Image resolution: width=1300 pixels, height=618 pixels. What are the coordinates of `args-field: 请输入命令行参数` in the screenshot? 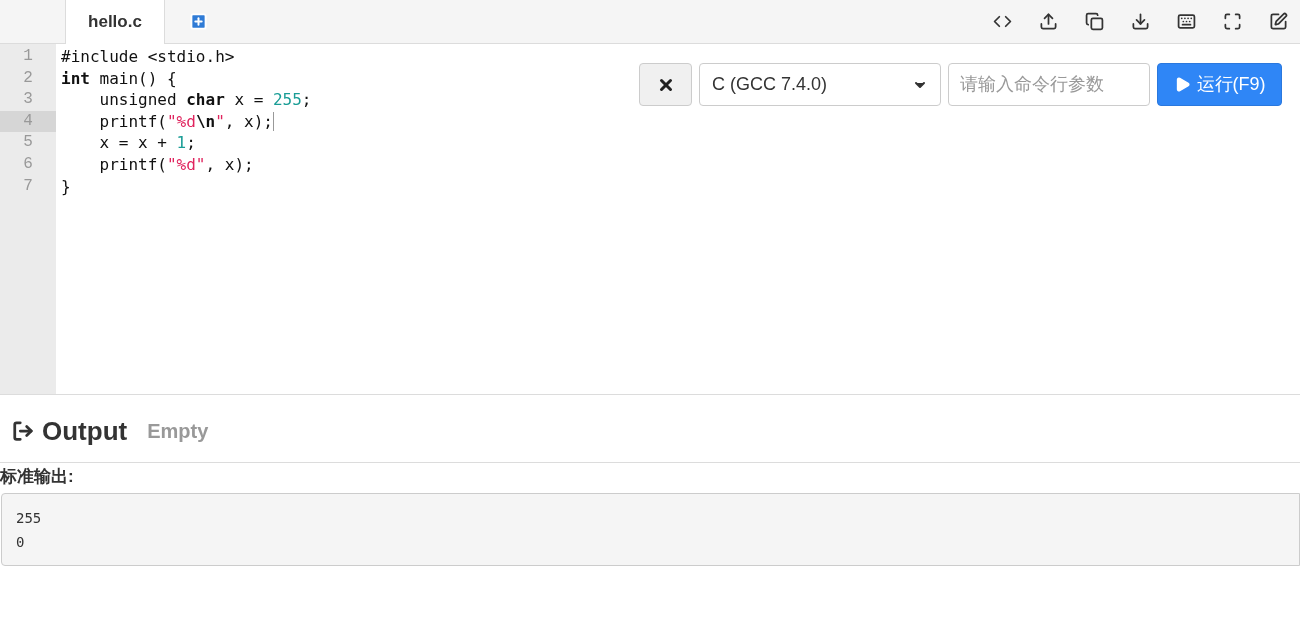 It's located at (1049, 84).